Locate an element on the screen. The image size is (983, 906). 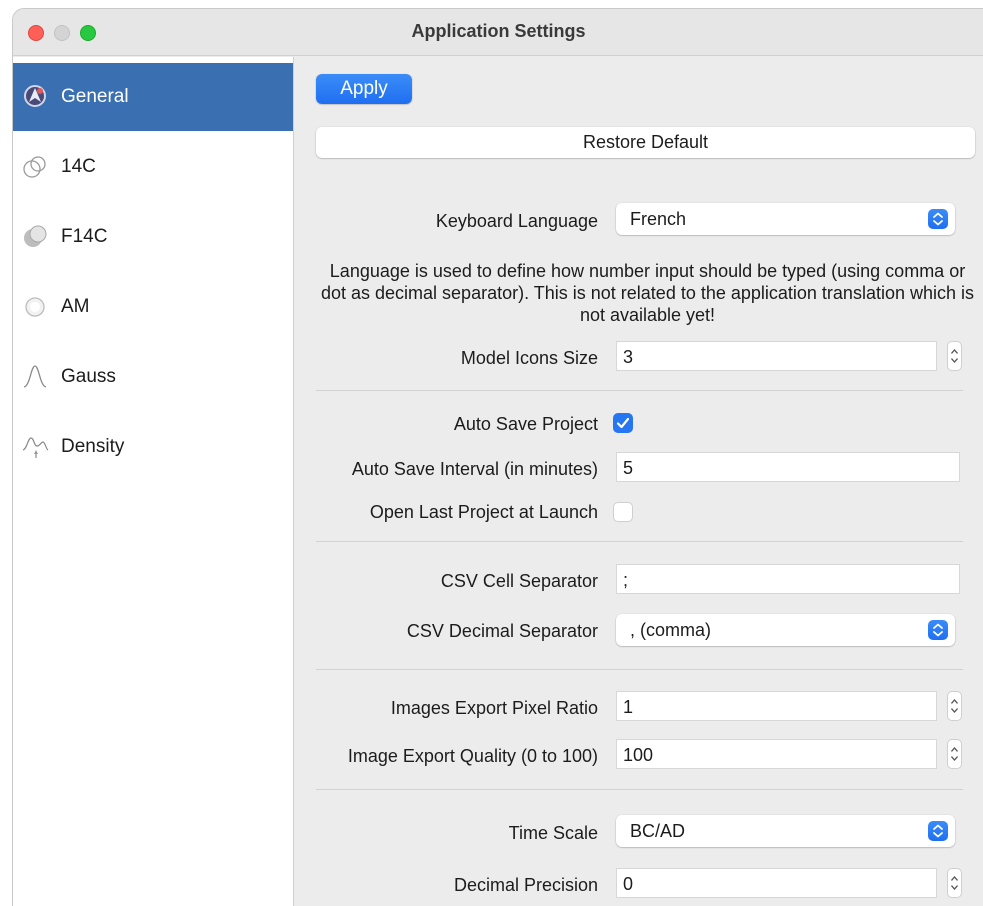
sidebar-item-label: Density is located at coordinates (93, 446).